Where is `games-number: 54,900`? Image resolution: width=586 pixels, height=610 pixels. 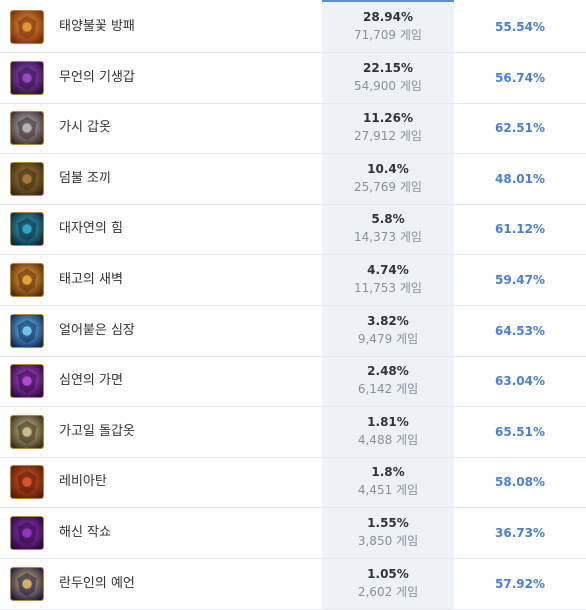 games-number: 54,900 is located at coordinates (375, 85).